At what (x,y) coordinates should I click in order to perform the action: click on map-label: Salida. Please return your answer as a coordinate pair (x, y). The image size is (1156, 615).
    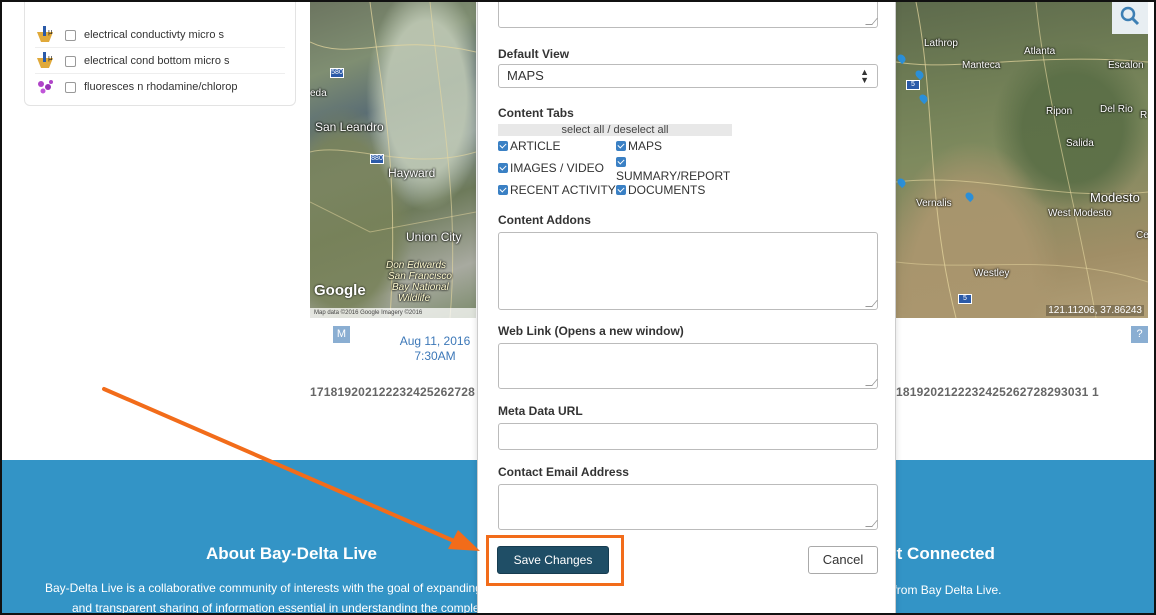
    Looking at the image, I should click on (1080, 143).